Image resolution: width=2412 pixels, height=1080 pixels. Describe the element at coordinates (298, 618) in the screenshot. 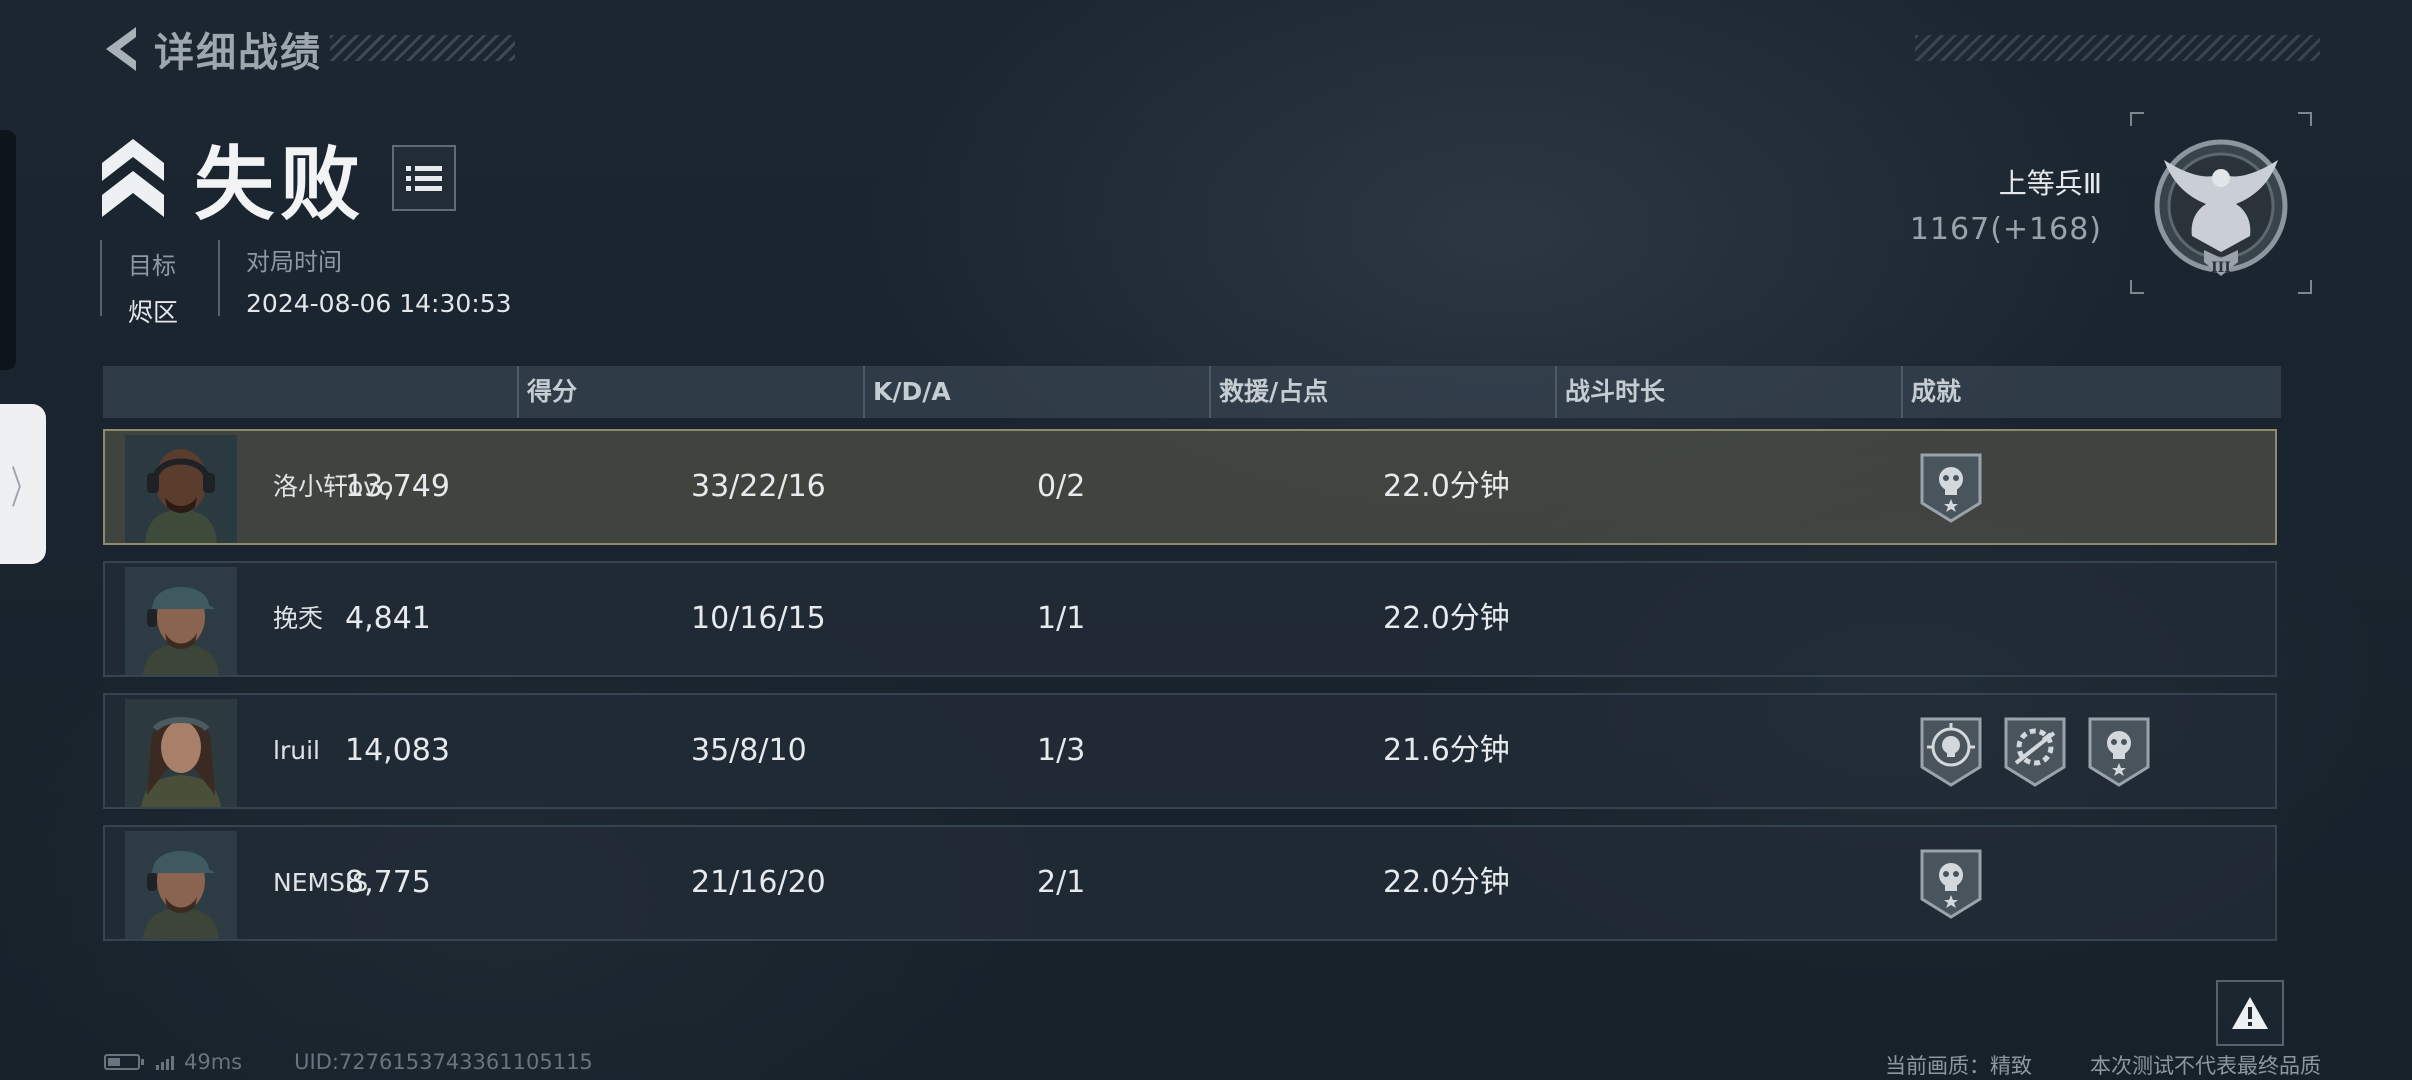

I see `player-name: 挽秂` at that location.